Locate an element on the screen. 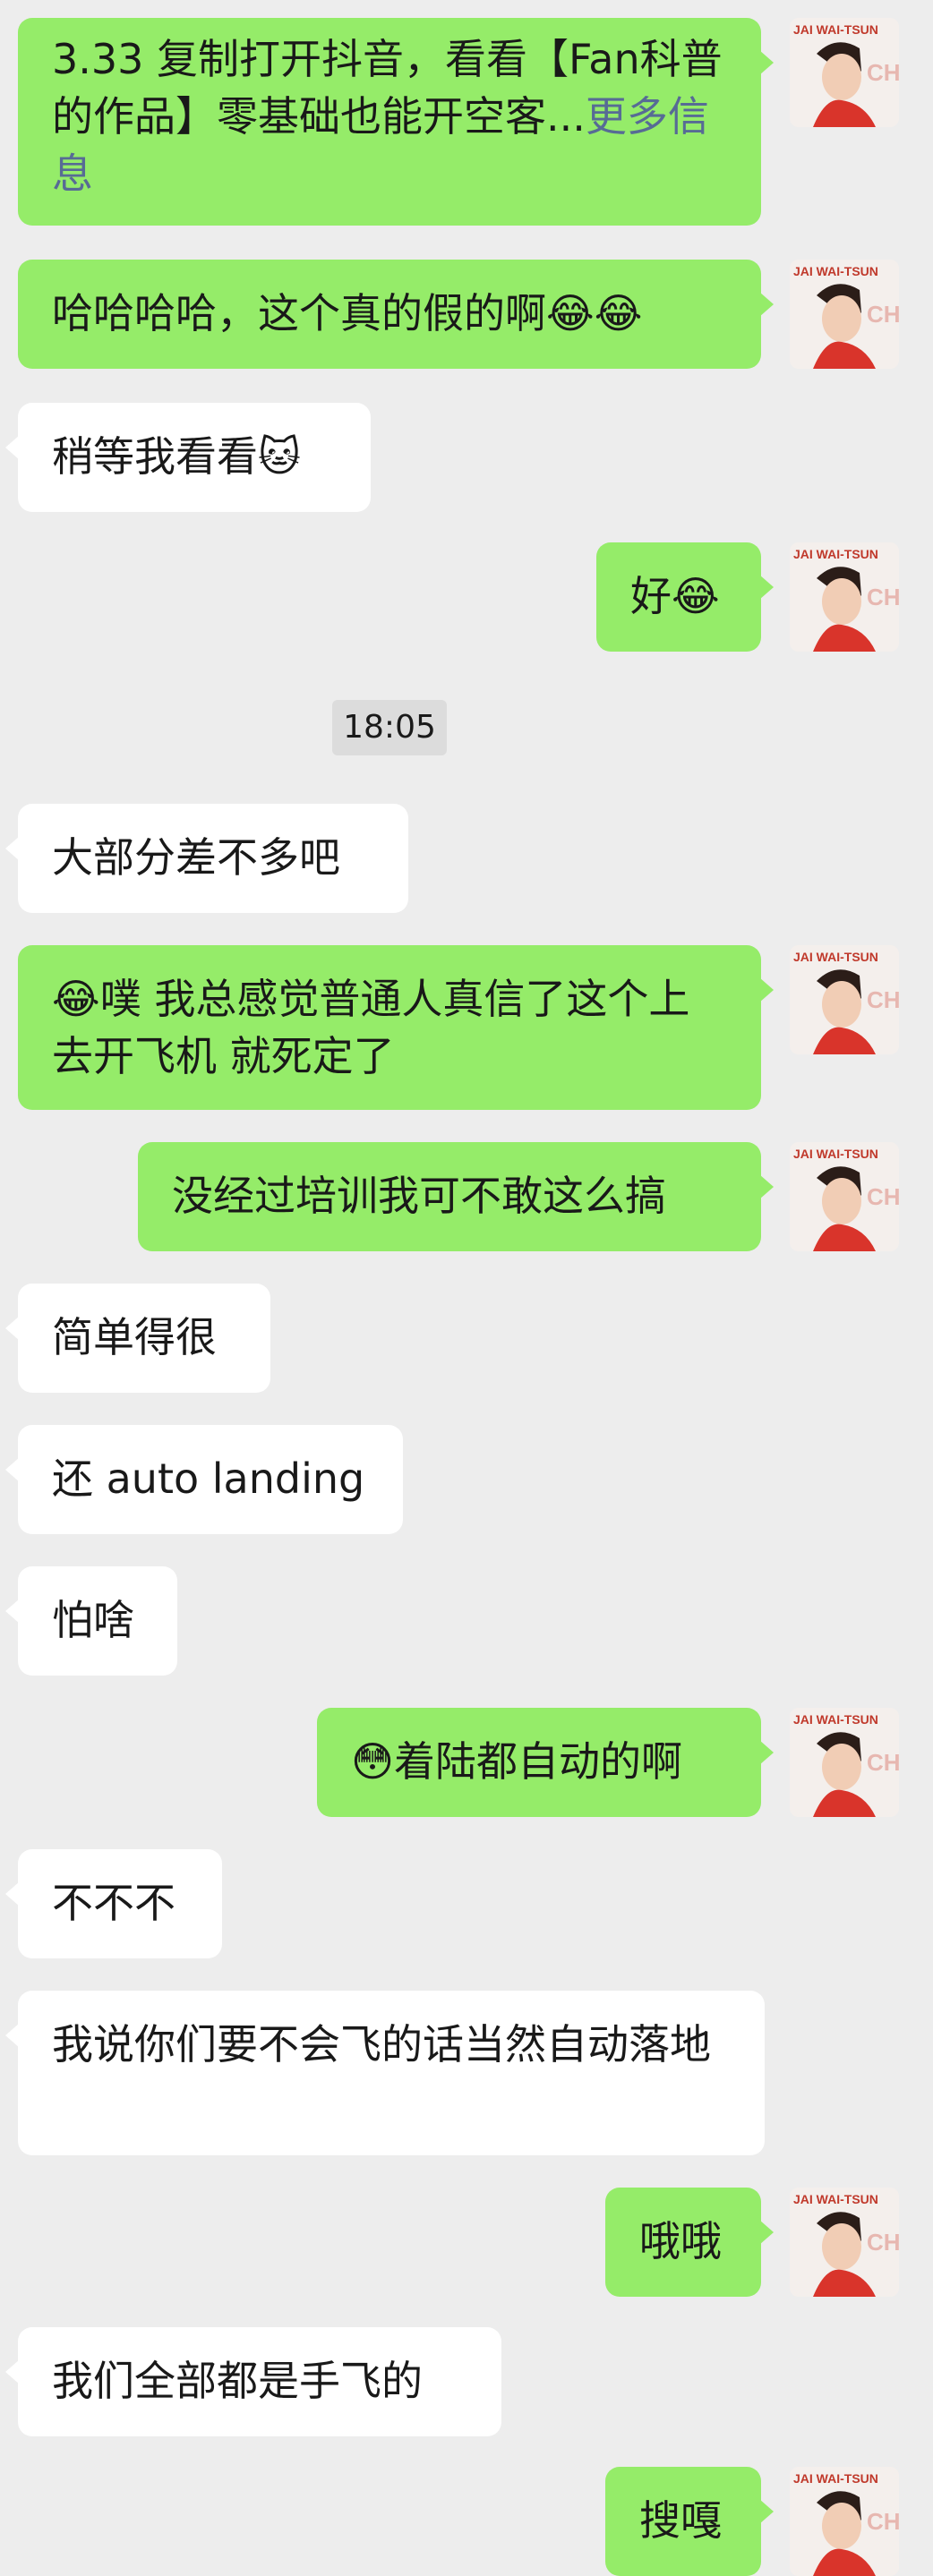 The image size is (933, 2576). message-bubble-me: 哈哈哈哈，这个真的假的啊😂😂 is located at coordinates (396, 314).